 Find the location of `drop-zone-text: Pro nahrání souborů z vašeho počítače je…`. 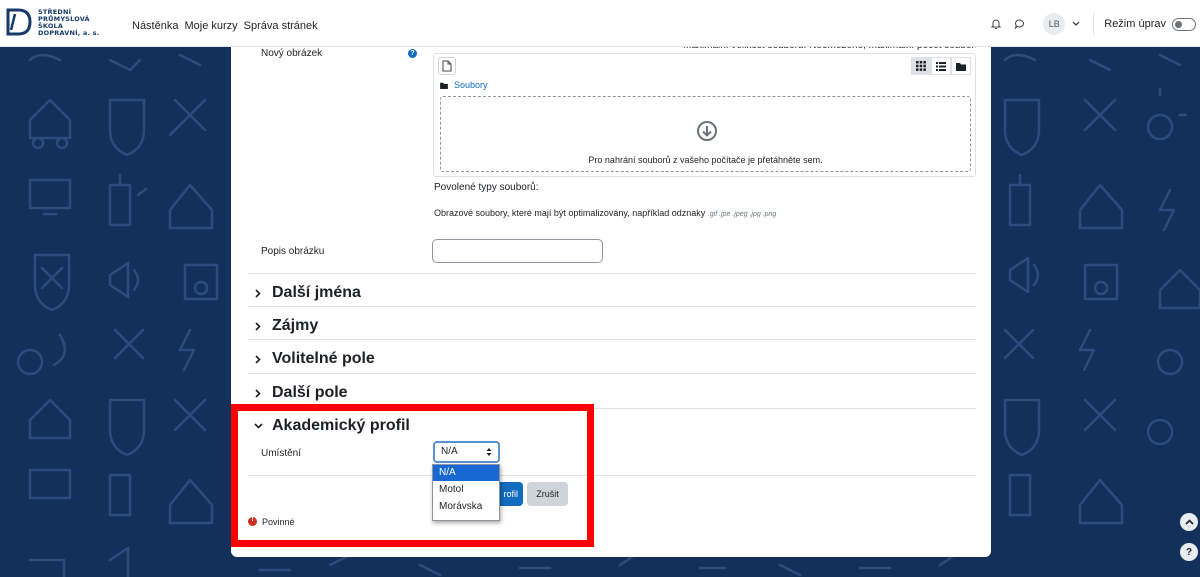

drop-zone-text: Pro nahrání souborů z vašeho počítače je… is located at coordinates (705, 160).